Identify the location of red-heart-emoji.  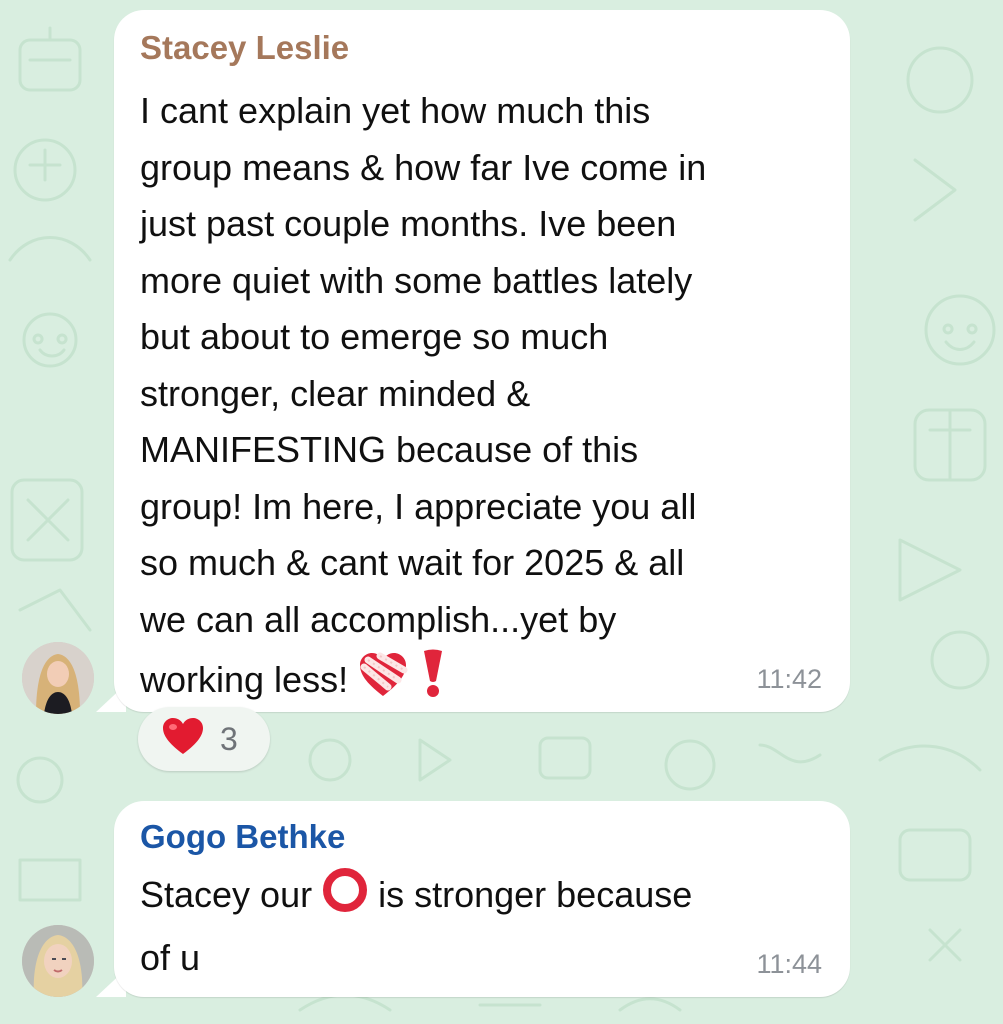
(183, 739).